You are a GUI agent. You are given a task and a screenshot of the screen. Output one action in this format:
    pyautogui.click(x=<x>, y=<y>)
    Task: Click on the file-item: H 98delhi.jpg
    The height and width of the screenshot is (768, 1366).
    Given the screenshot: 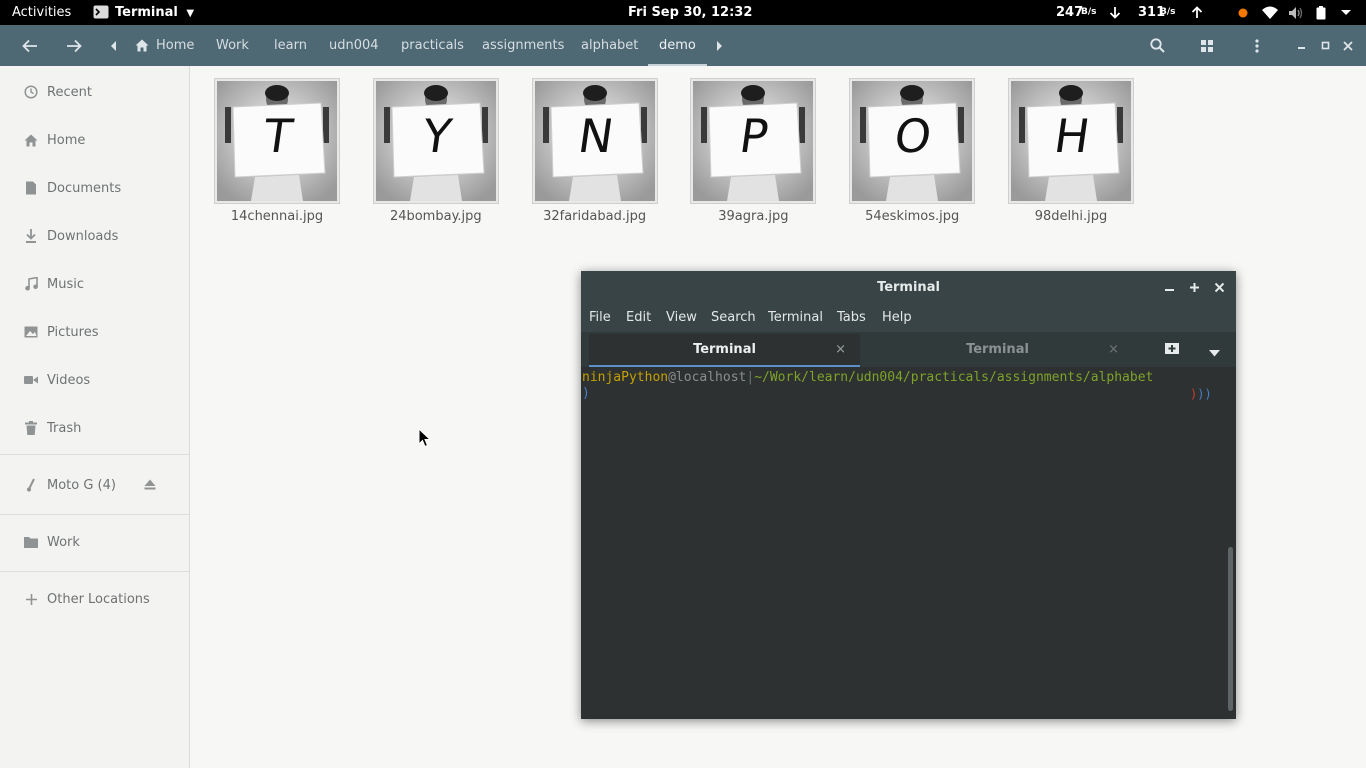 What is the action you would take?
    pyautogui.click(x=1071, y=153)
    